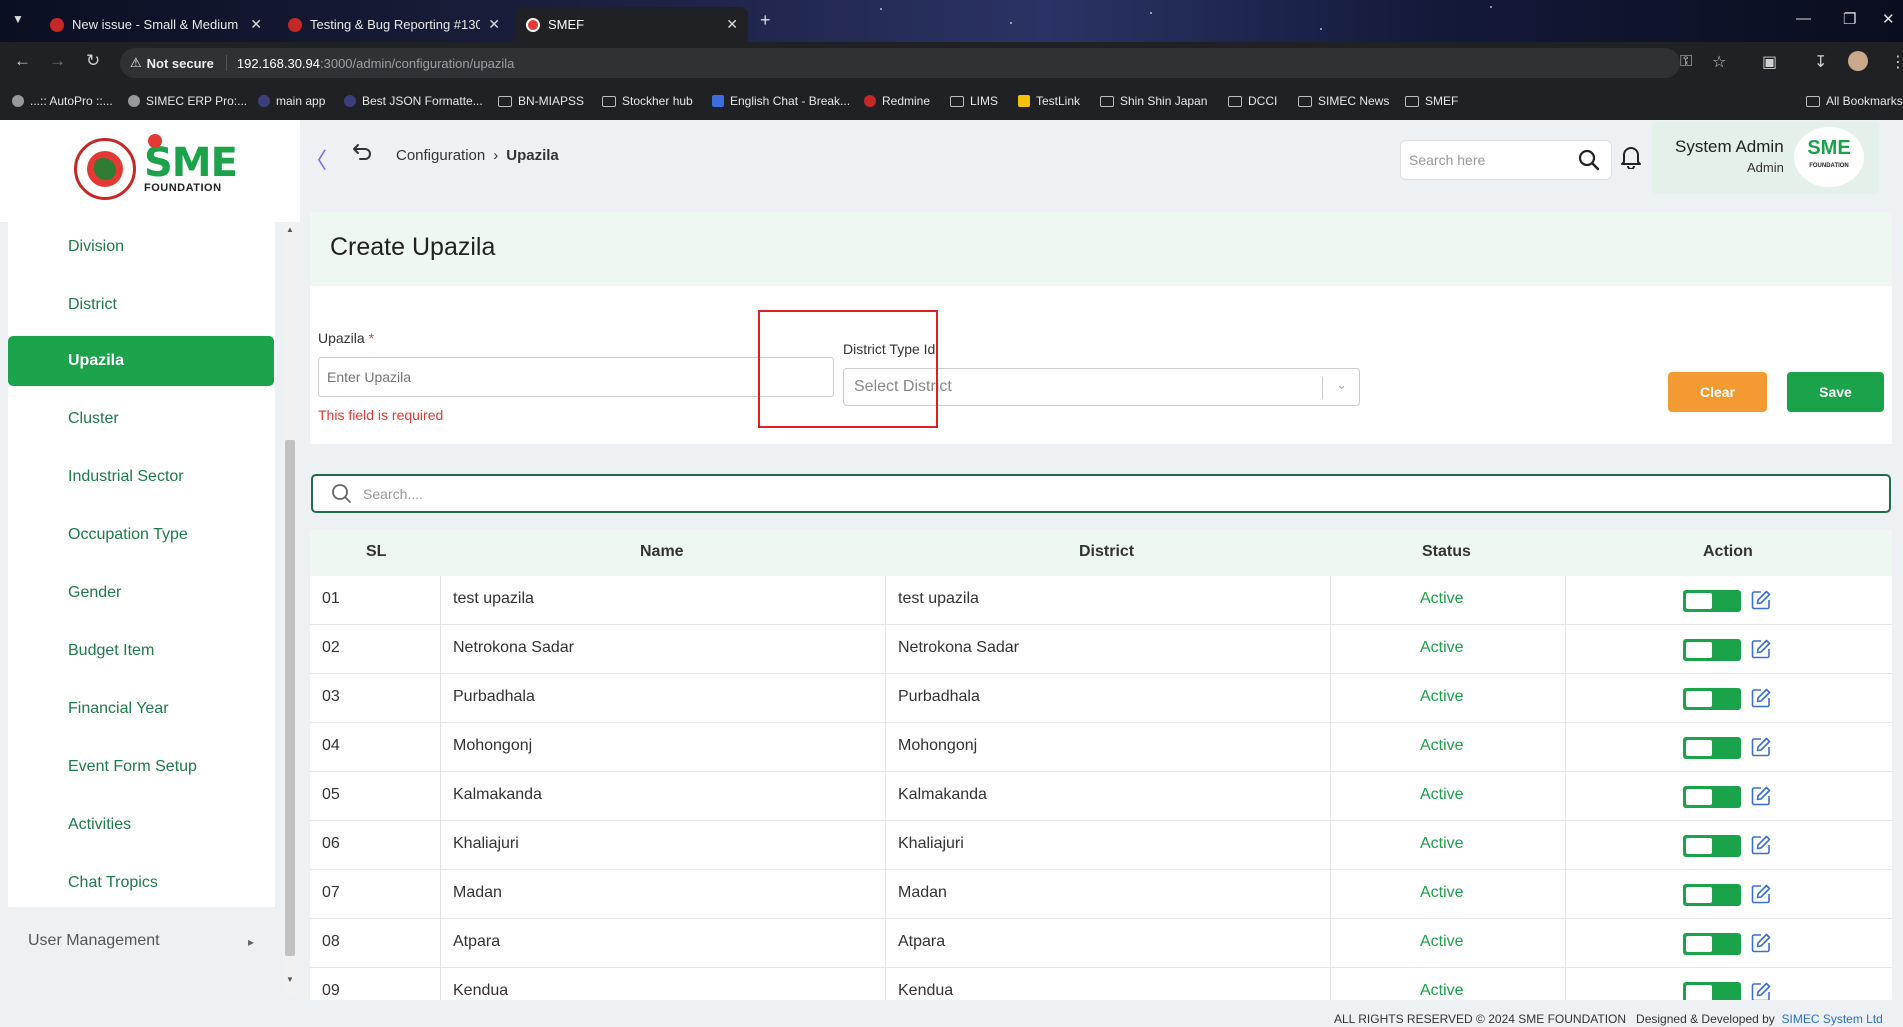 Image resolution: width=1903 pixels, height=1027 pixels. I want to click on breadcrumb-configuration: Configuration, so click(440, 155).